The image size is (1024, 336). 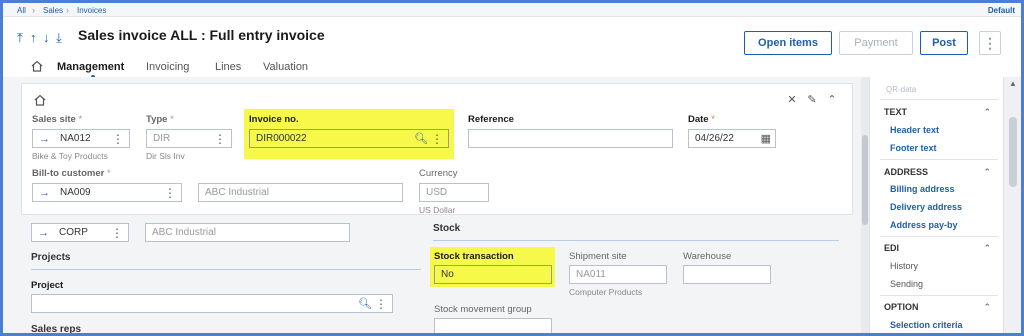 I want to click on shipment-site-description: Computer Products, so click(x=606, y=292).